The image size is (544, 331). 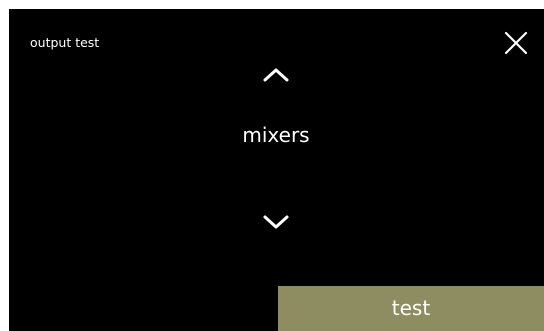 I want to click on close-icon, so click(x=516, y=43).